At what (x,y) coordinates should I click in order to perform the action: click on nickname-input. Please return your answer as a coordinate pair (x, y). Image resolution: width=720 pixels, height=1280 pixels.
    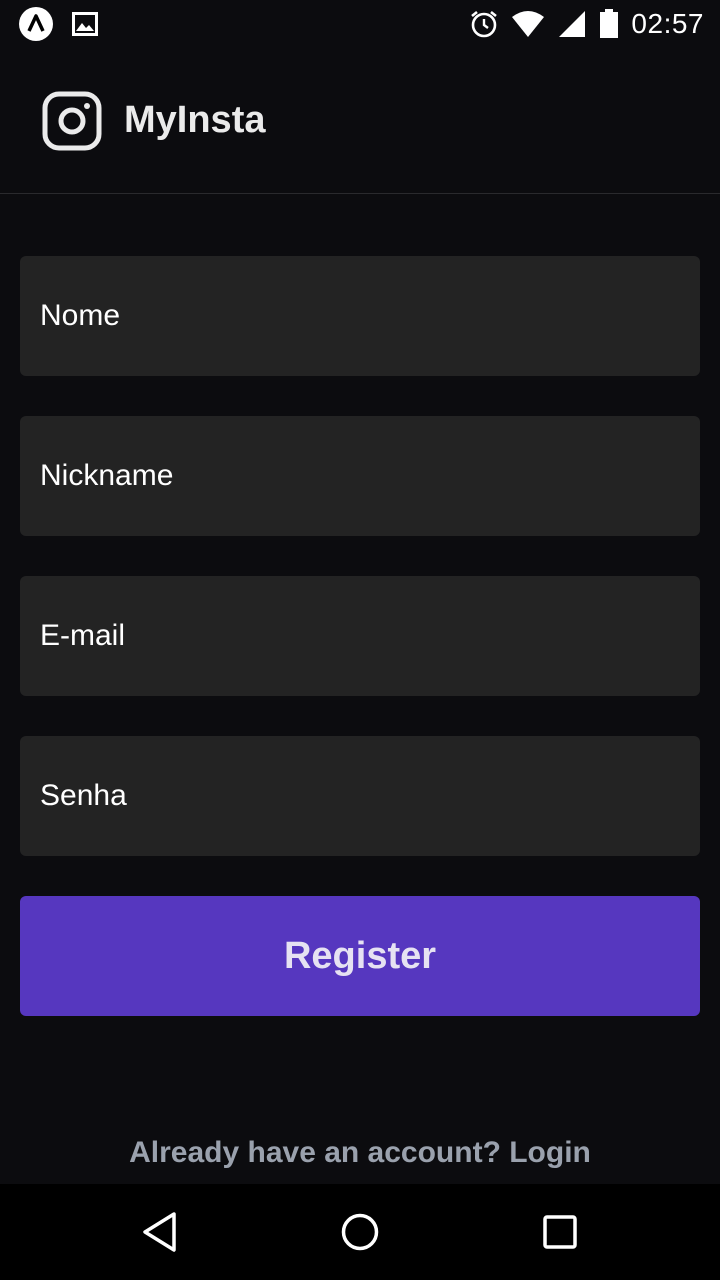
    Looking at the image, I should click on (360, 476).